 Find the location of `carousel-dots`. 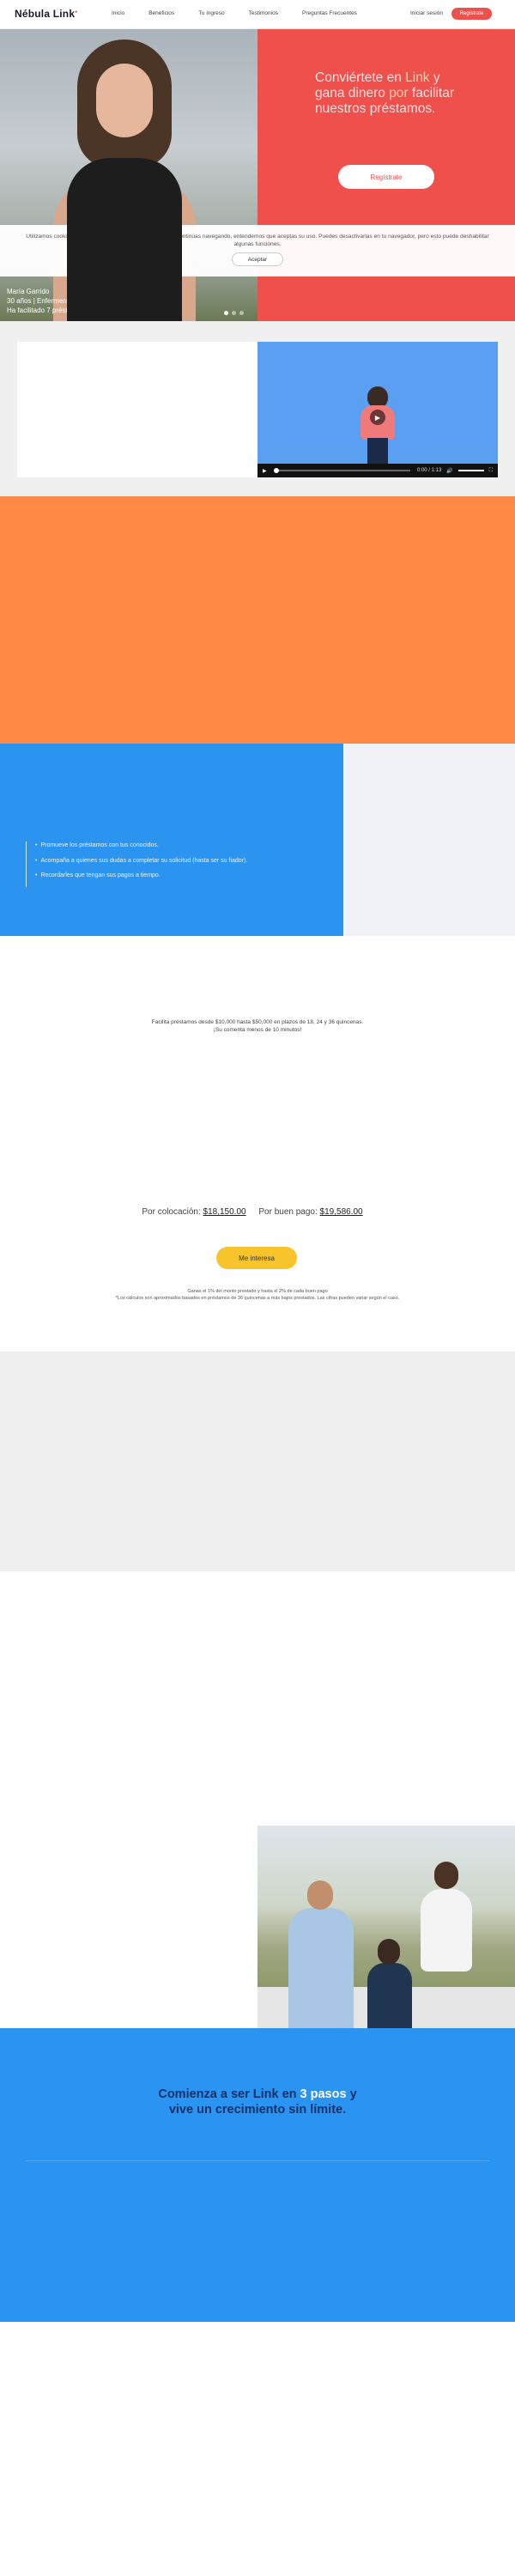

carousel-dots is located at coordinates (235, 313).